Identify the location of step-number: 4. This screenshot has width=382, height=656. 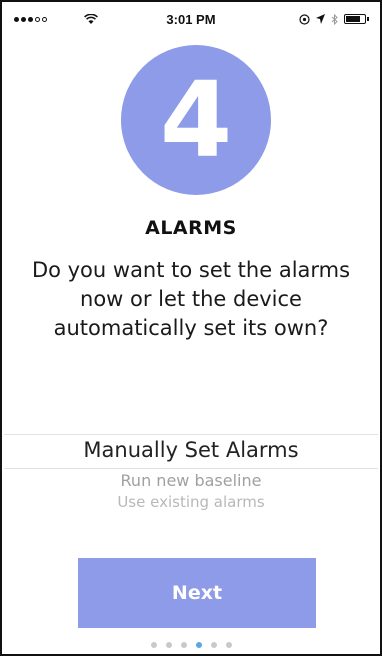
(196, 120).